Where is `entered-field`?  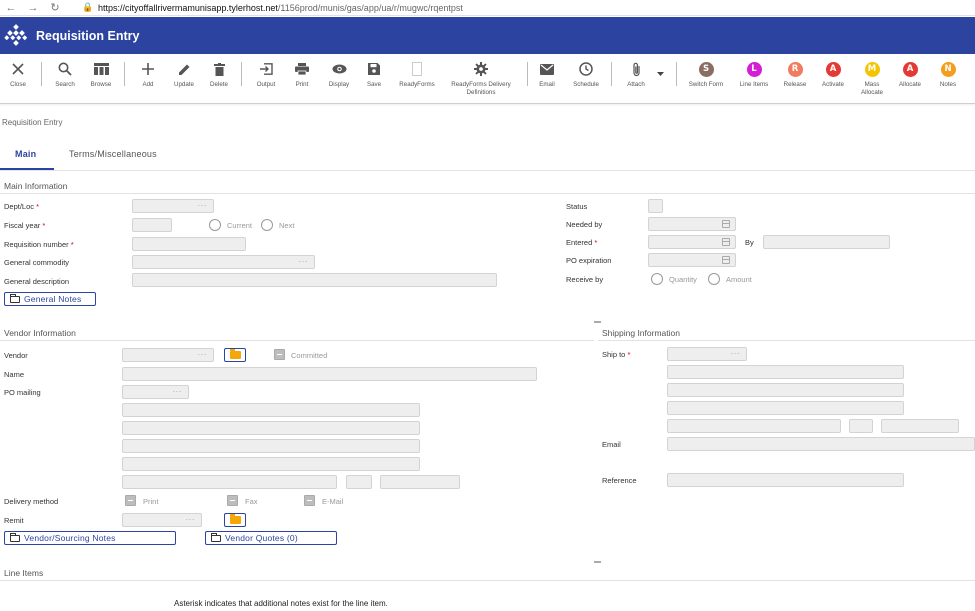 entered-field is located at coordinates (692, 242).